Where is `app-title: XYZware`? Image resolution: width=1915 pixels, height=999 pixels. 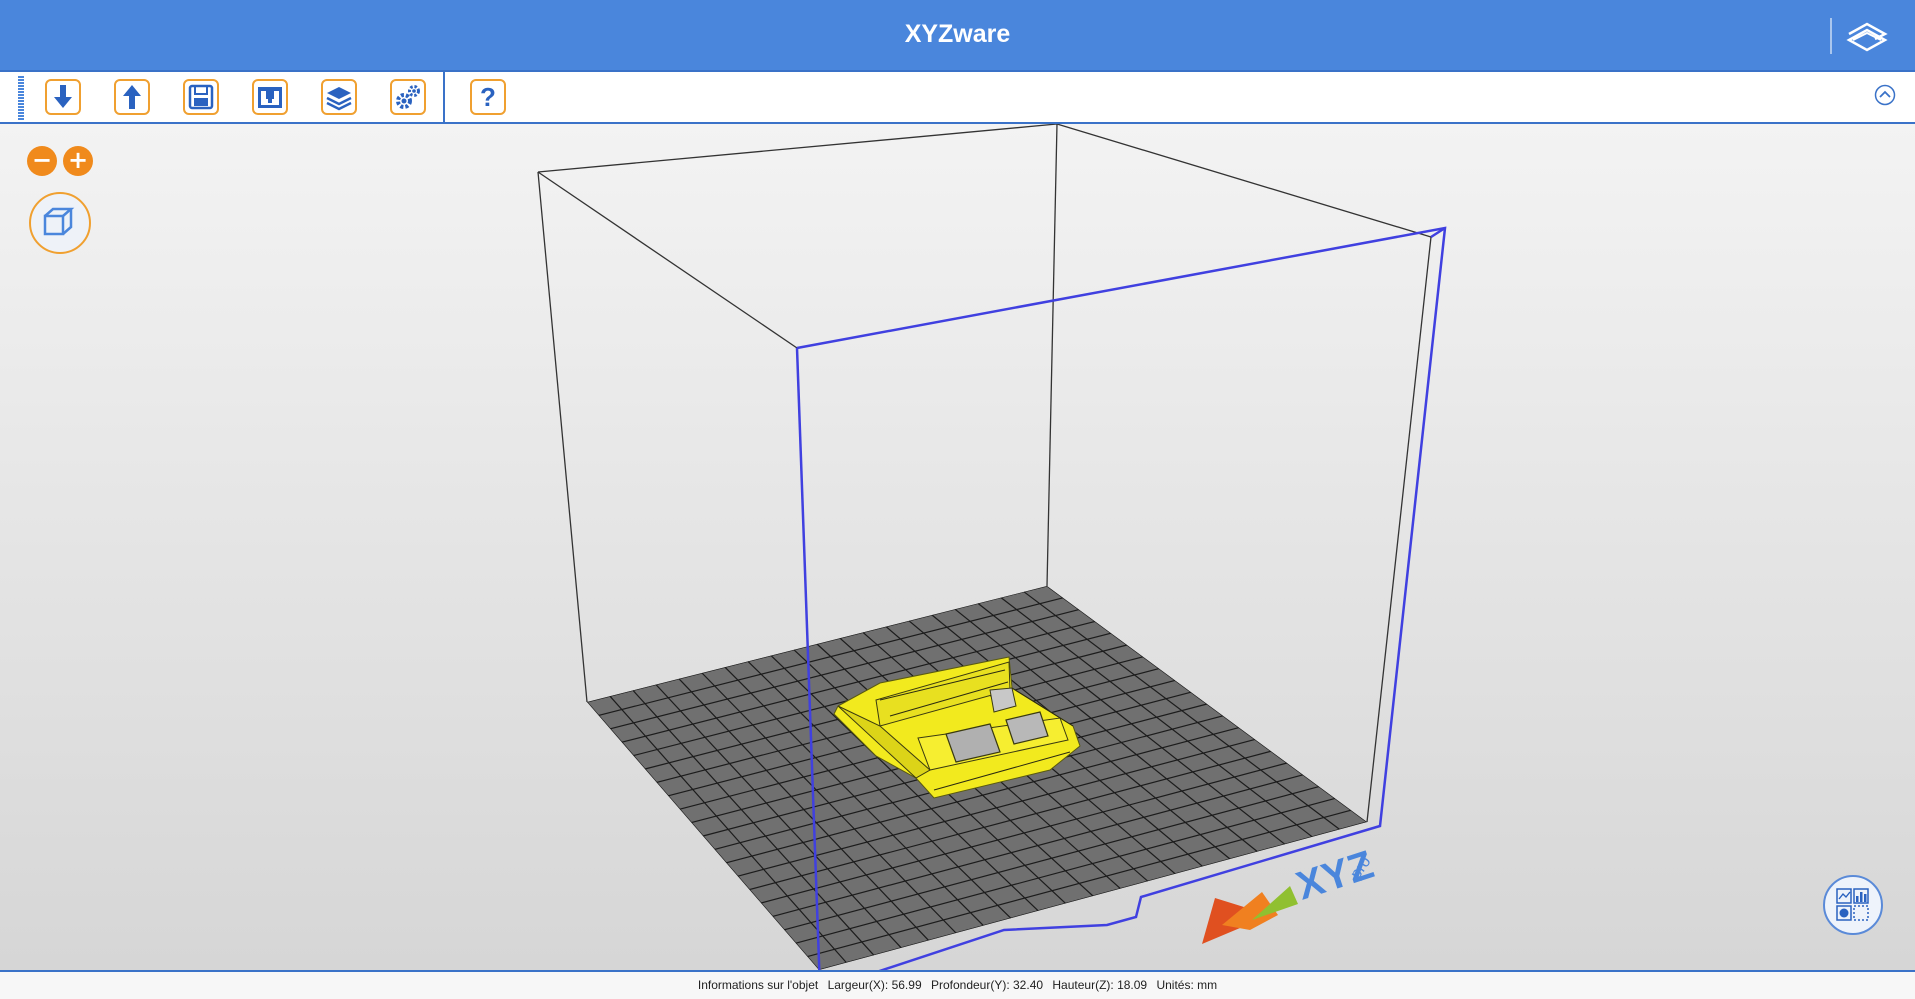
app-title: XYZware is located at coordinates (957, 34).